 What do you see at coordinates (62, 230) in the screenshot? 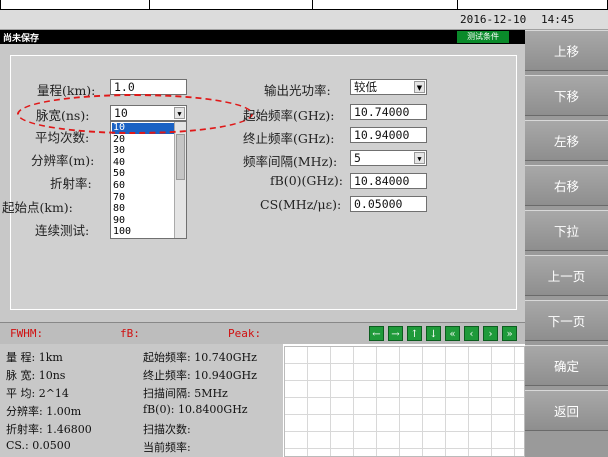
I see `continuous-test-label: 连续测试:` at bounding box center [62, 230].